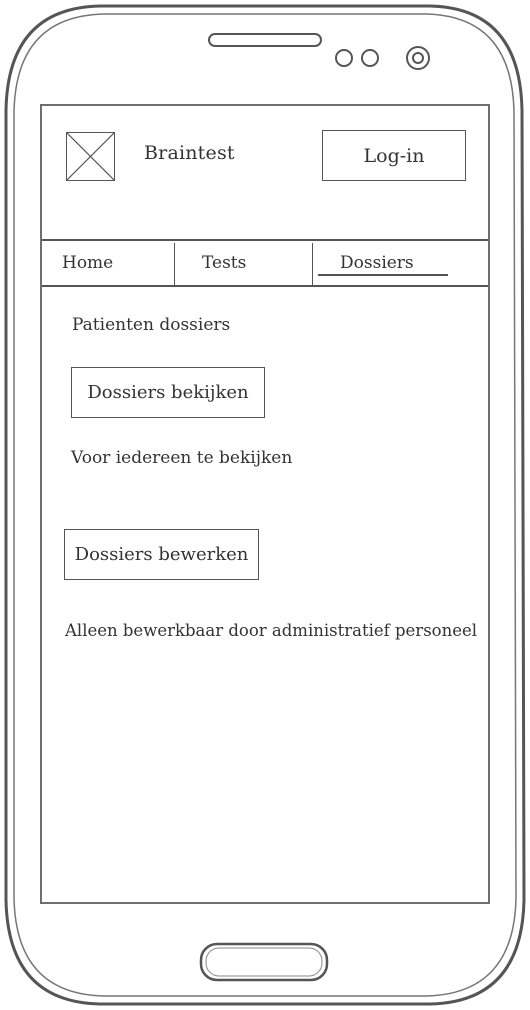 The image size is (530, 1010). I want to click on image-placeholder-icon, so click(90, 156).